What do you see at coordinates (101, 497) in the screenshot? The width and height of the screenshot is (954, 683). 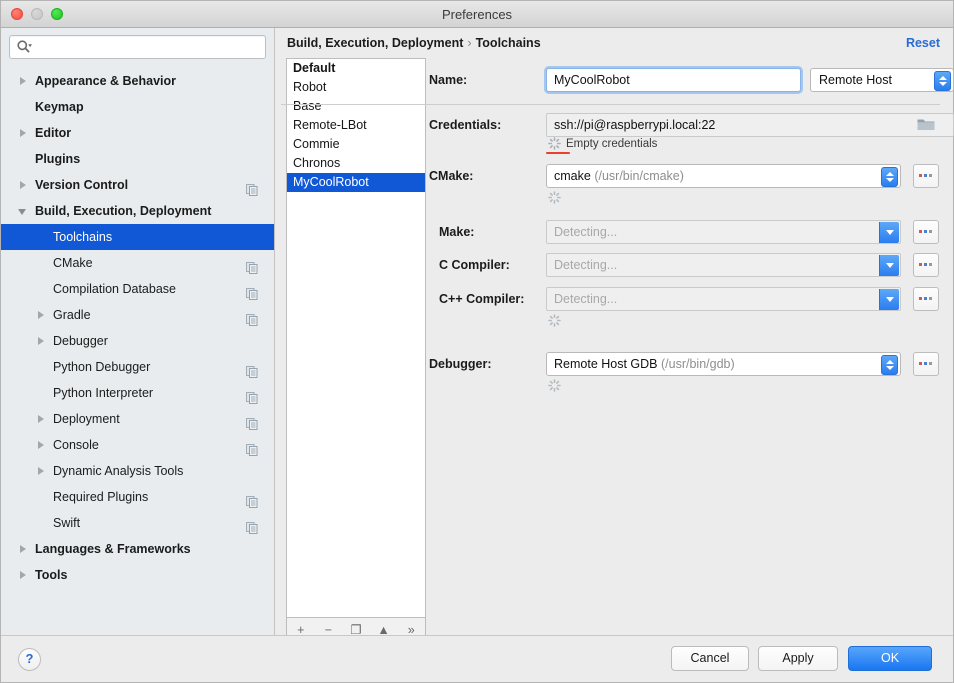 I see `sidebar-item-label: Required Plugins` at bounding box center [101, 497].